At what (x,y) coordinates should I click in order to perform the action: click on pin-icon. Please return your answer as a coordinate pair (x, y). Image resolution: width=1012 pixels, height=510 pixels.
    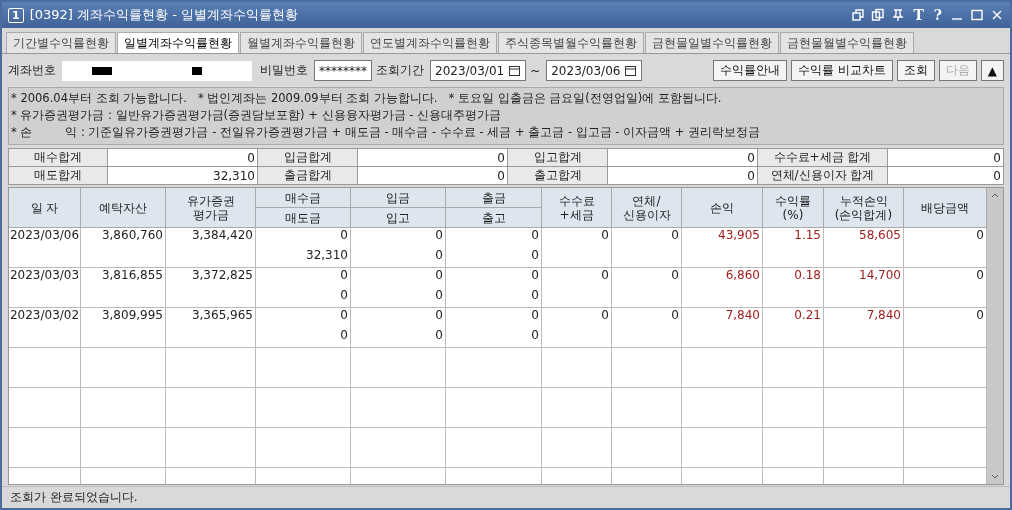
    Looking at the image, I should click on (898, 15).